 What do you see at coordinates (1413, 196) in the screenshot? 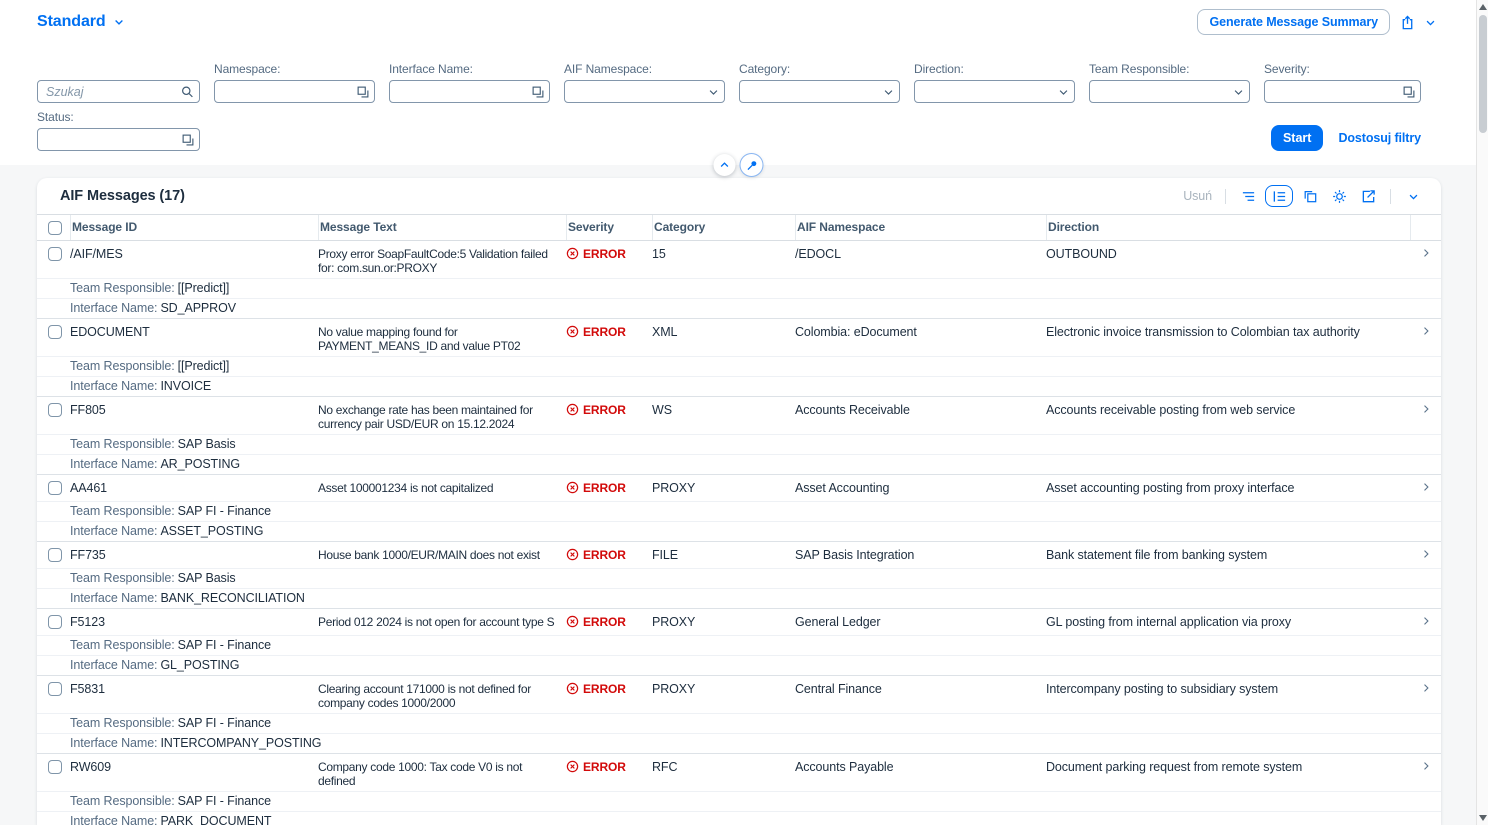
I see `toolbar-chevron-down-icon` at bounding box center [1413, 196].